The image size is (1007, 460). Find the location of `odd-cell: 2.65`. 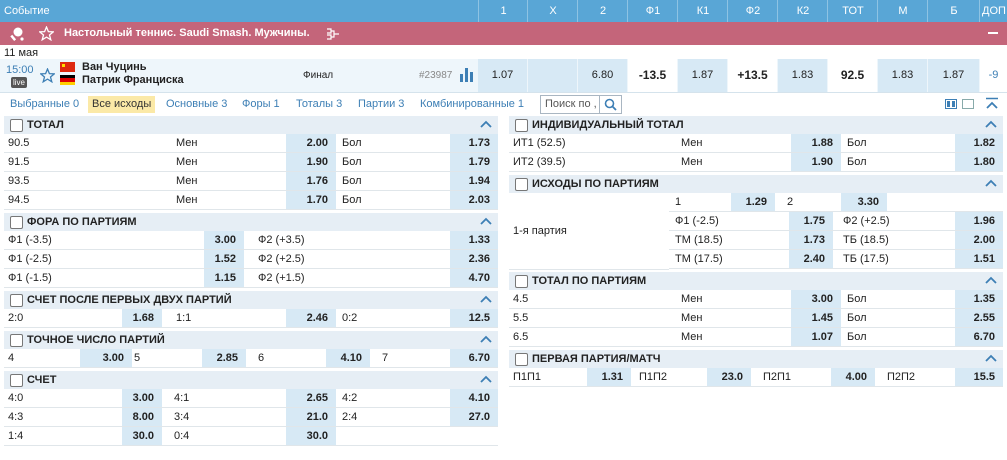

odd-cell: 2.65 is located at coordinates (311, 398).